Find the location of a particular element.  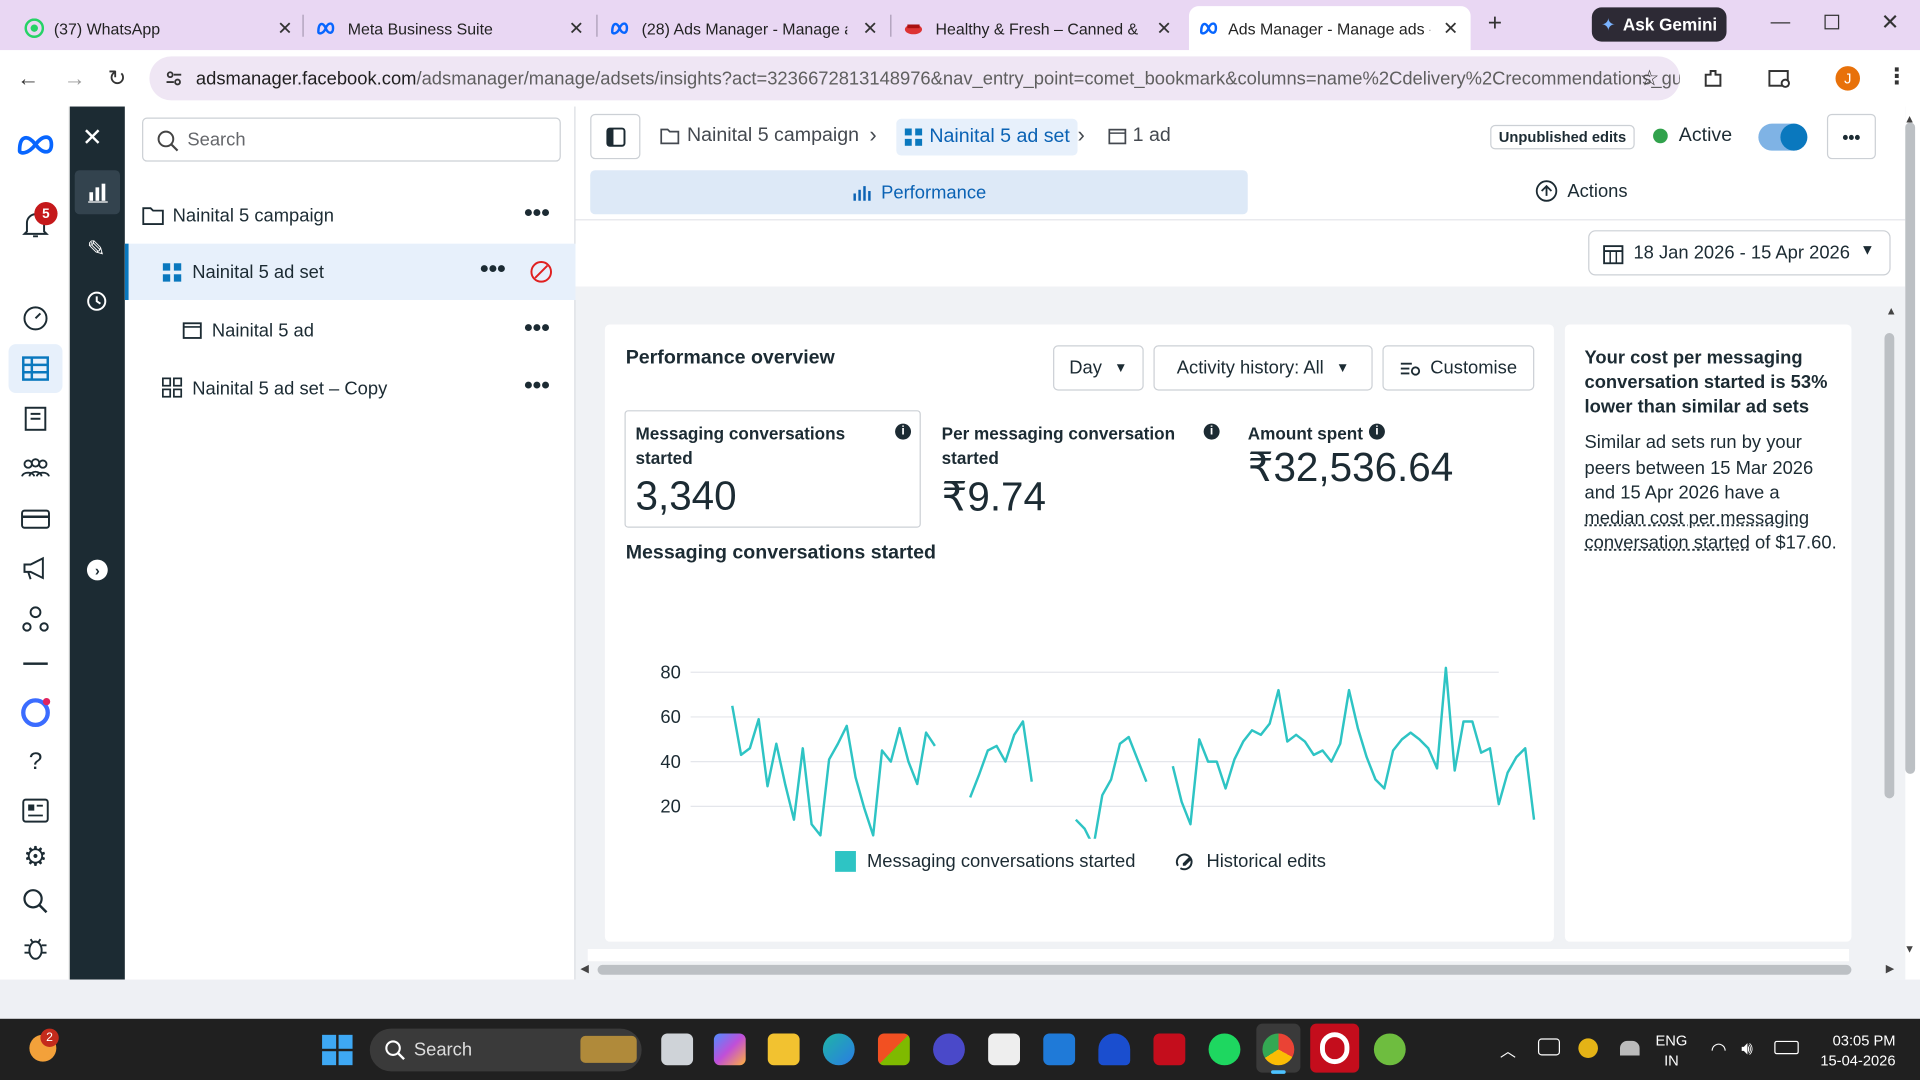

metric-card-spend: Amount spent ₹32,536.64 i is located at coordinates (1395, 469).